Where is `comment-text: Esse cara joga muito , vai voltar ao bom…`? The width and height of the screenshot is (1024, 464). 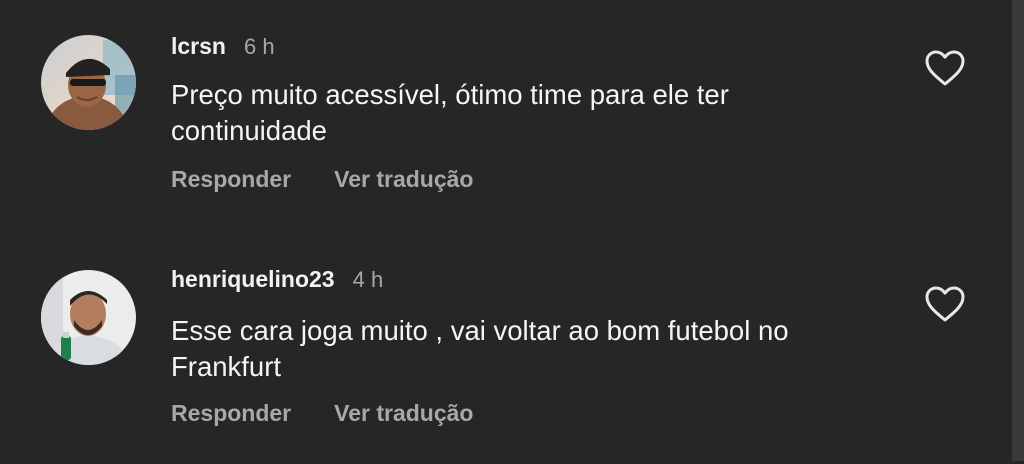
comment-text: Esse cara joga muito , vai voltar ao bom… is located at coordinates (480, 348).